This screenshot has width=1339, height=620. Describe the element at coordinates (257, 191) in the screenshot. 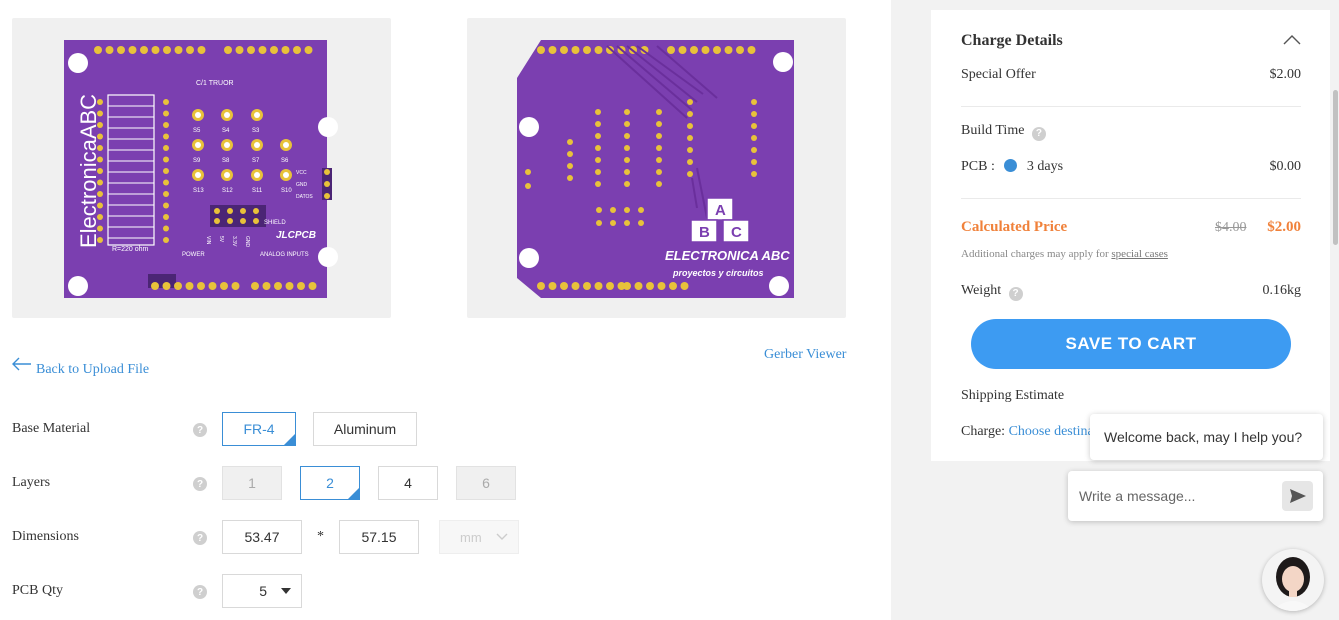

I see `switch-label: S11` at that location.